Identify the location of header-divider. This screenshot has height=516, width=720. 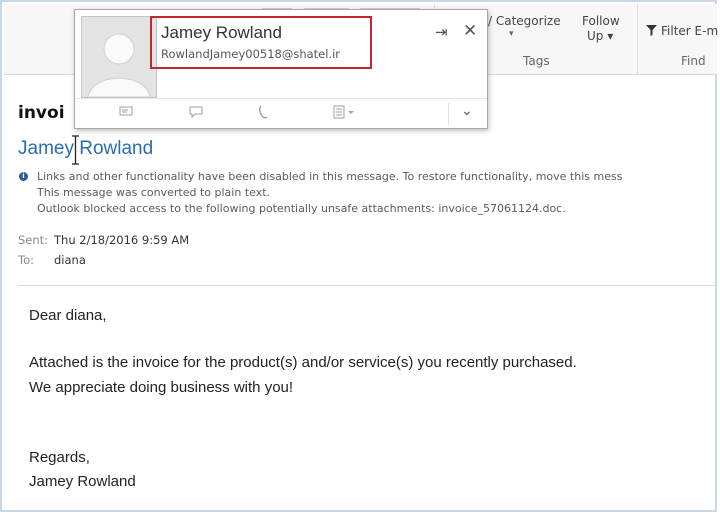
(367, 285).